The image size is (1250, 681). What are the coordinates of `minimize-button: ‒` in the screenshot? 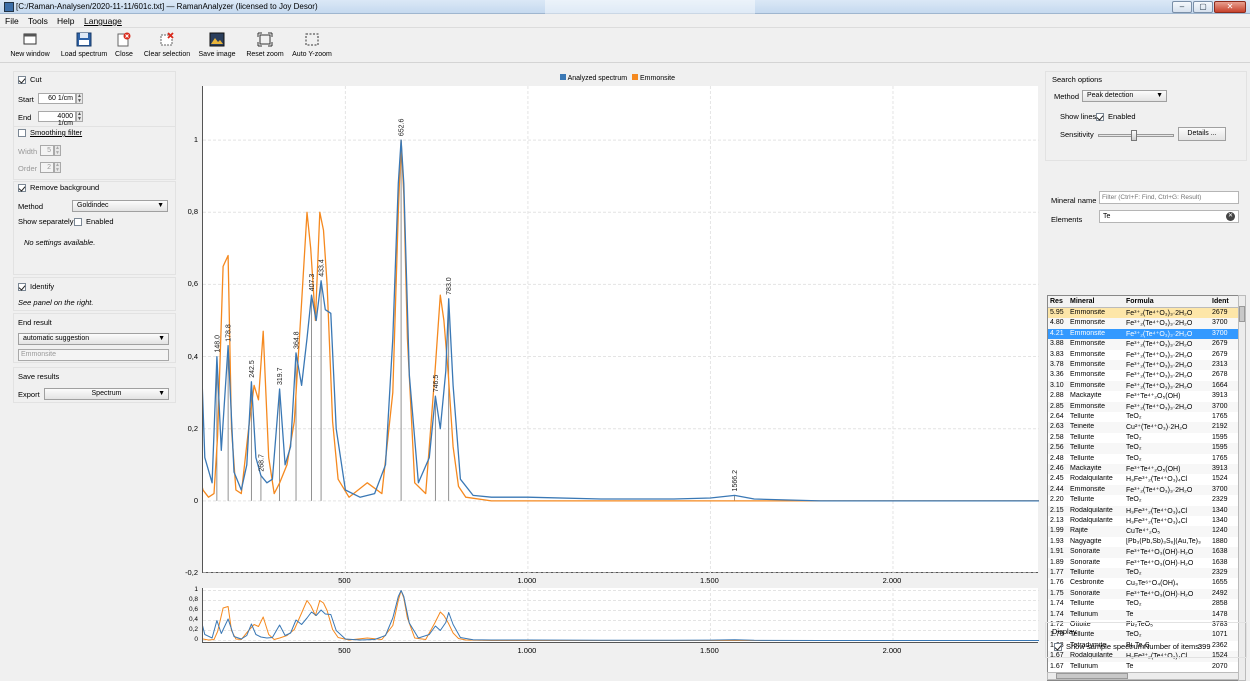 It's located at (1182, 7).